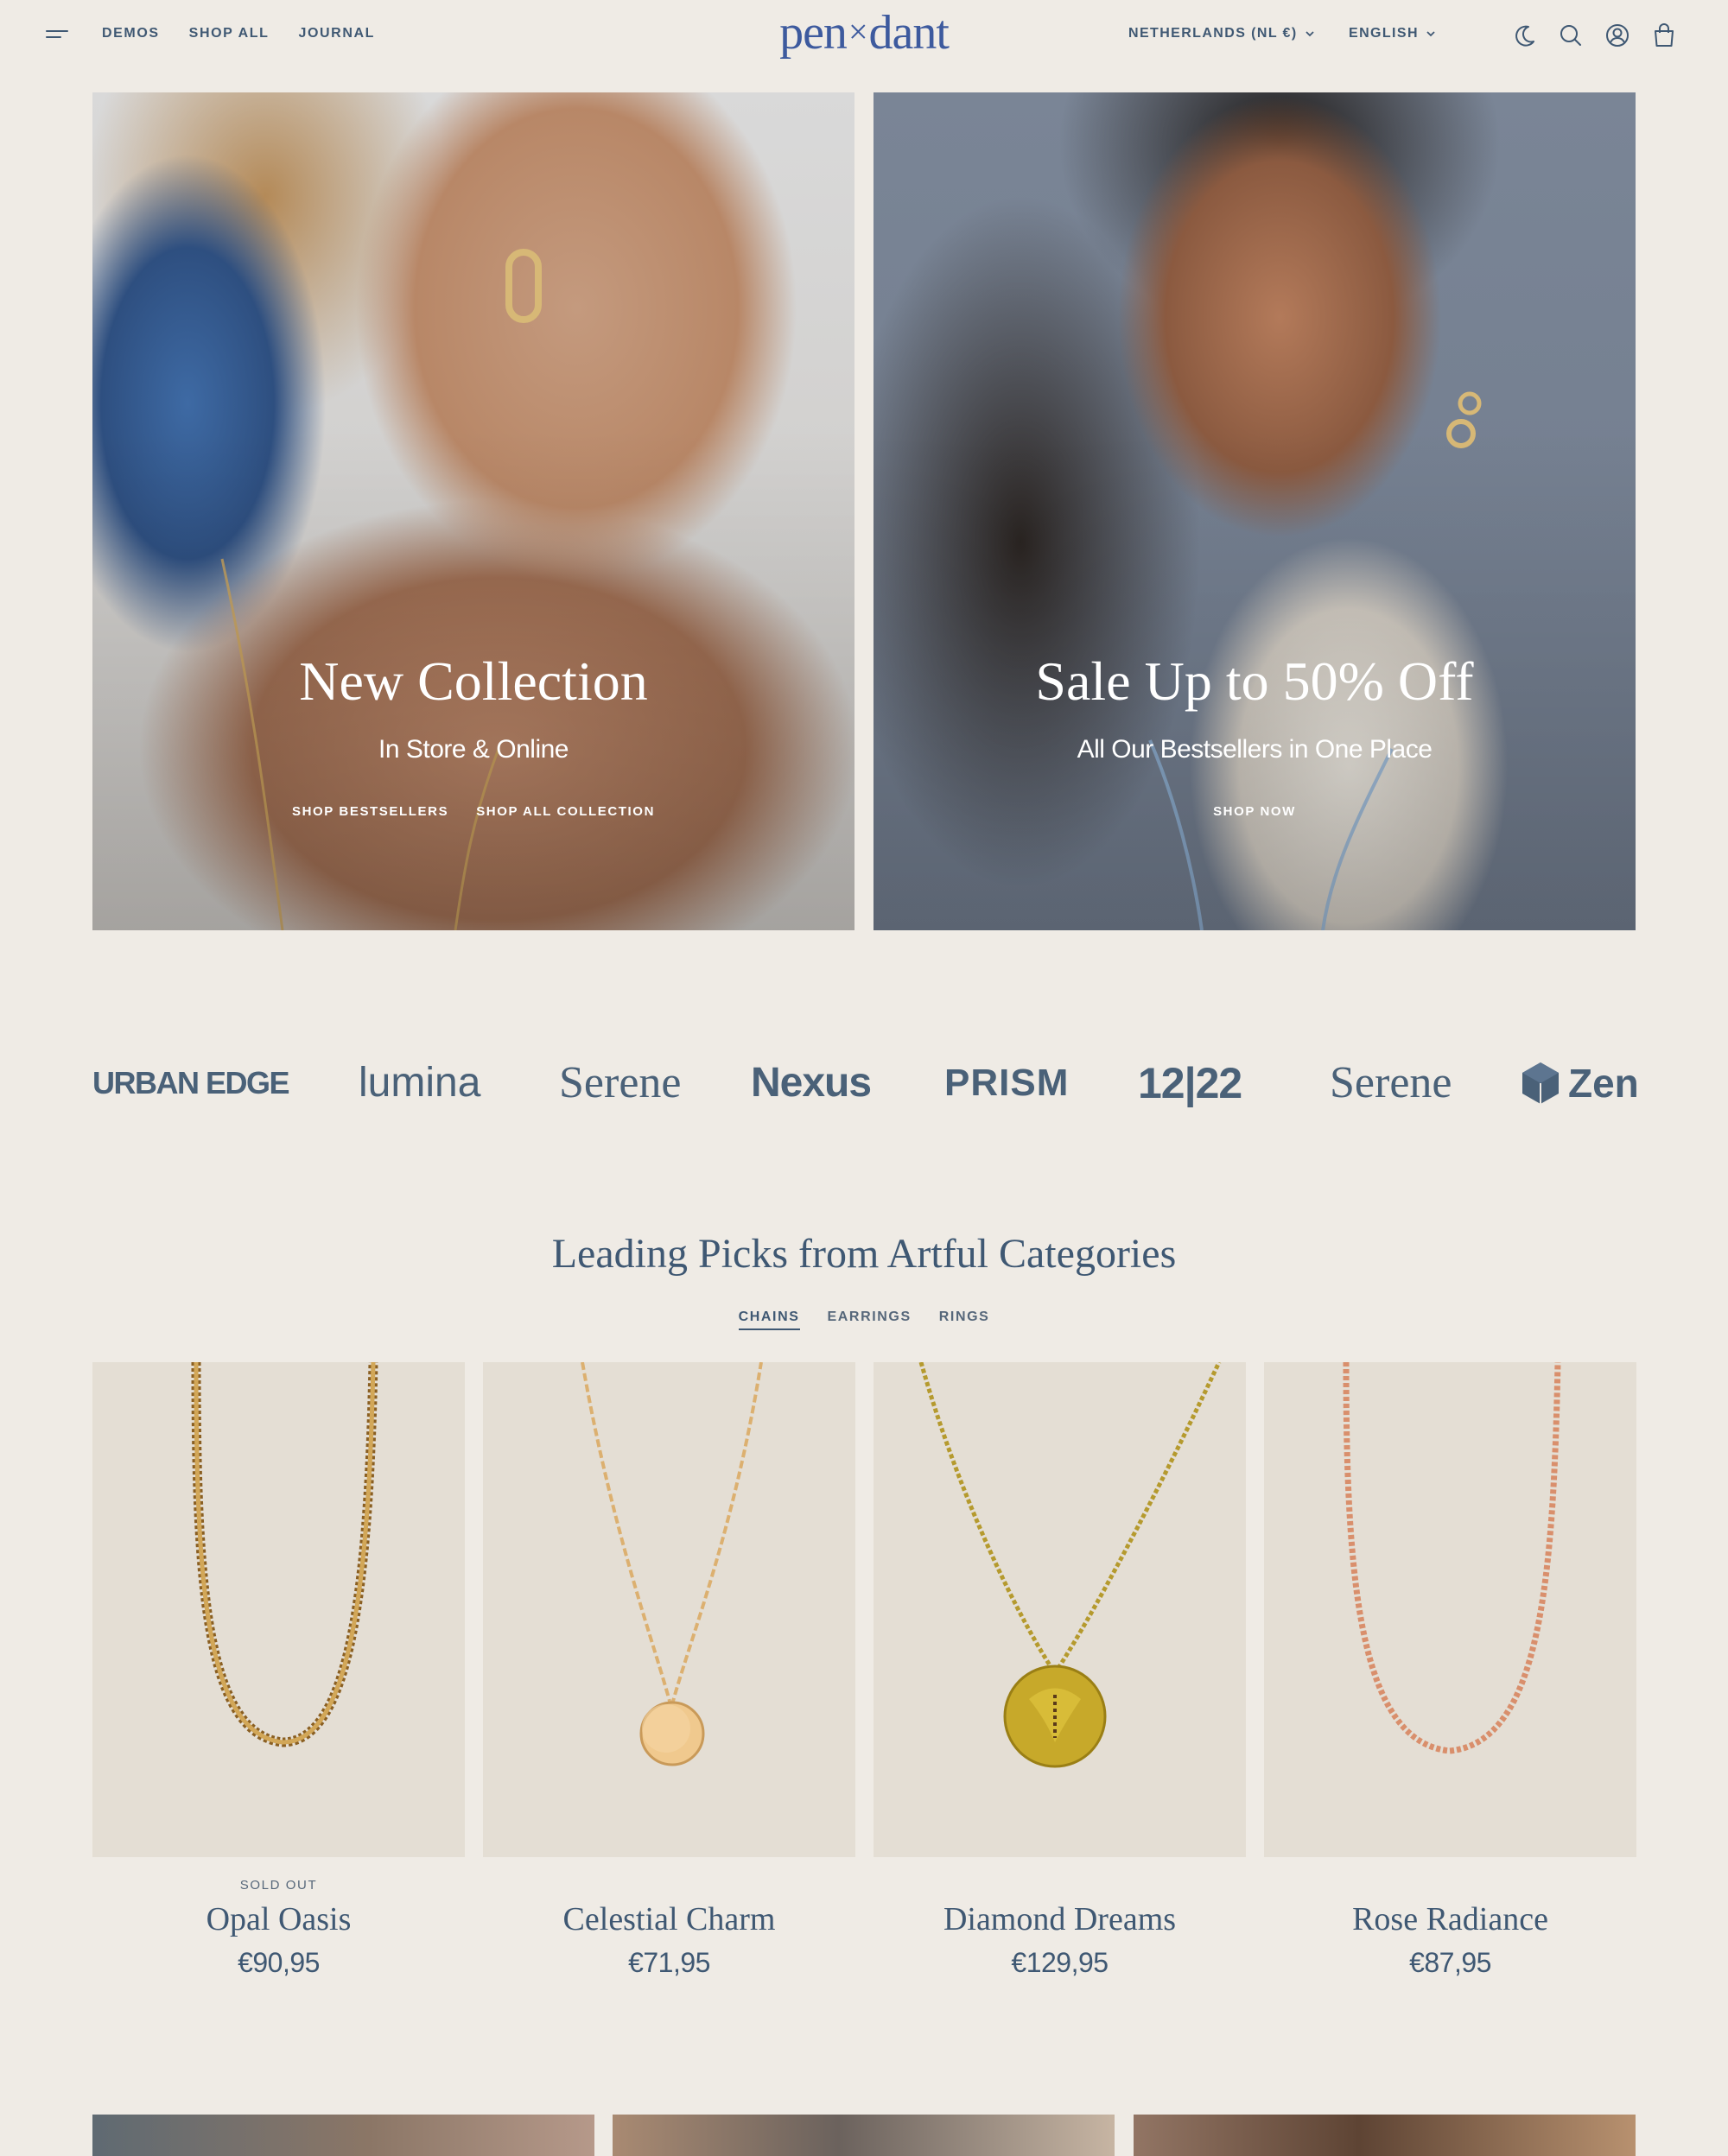 The height and width of the screenshot is (2156, 1728). I want to click on product-price: €87,95, so click(1450, 1962).